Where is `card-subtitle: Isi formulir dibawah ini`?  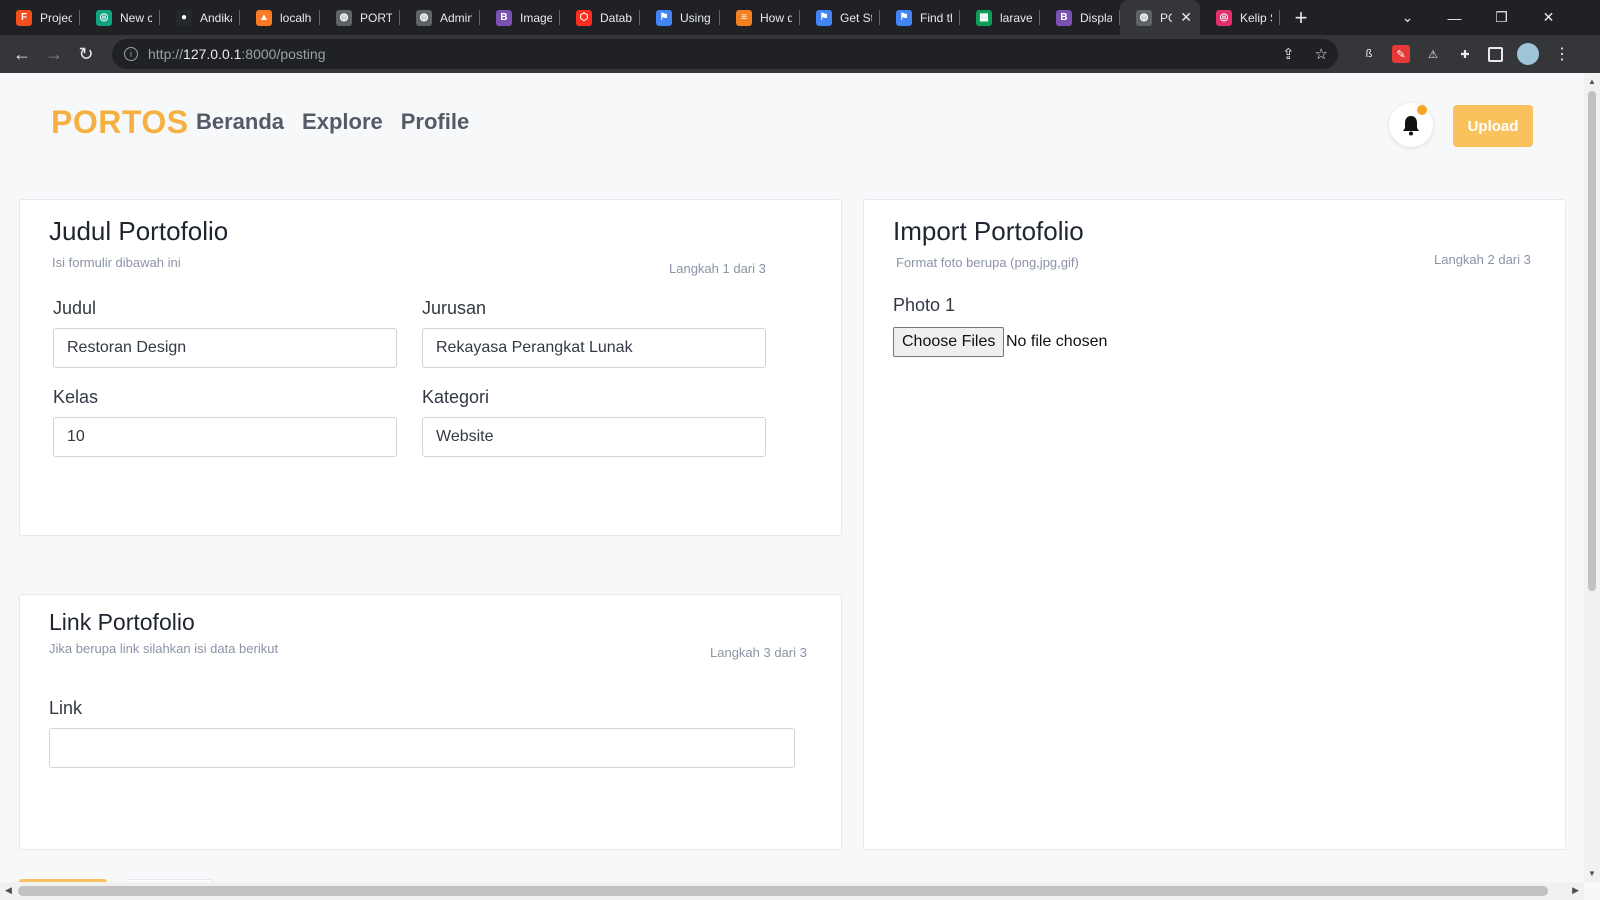 card-subtitle: Isi formulir dibawah ini is located at coordinates (116, 262).